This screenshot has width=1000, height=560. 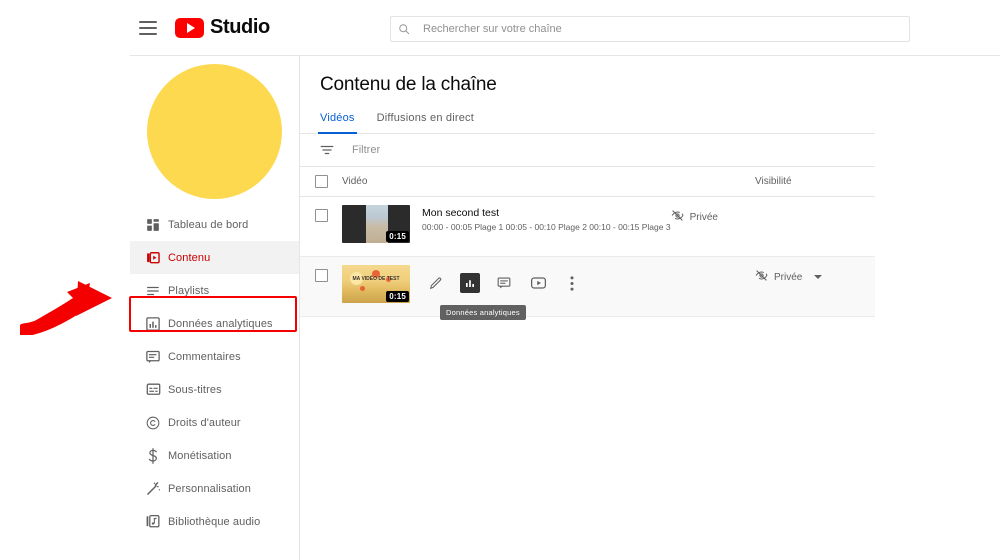 What do you see at coordinates (587, 123) in the screenshot?
I see `content-tabs: Vidéos Diffusions en direct` at bounding box center [587, 123].